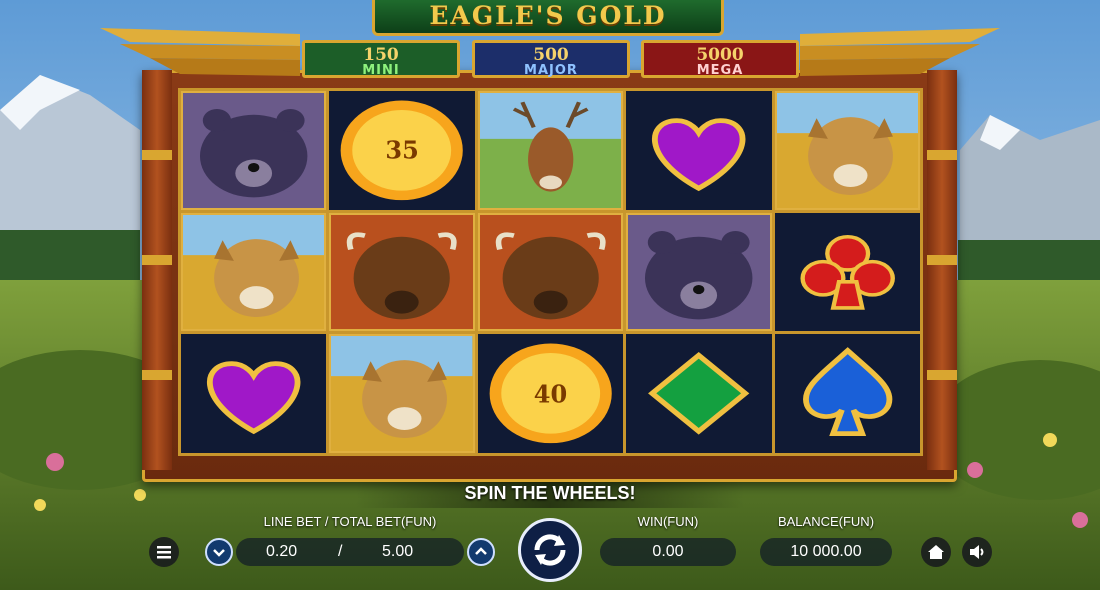 This screenshot has height=590, width=1100. I want to click on game-title-banner: EAGLE'S GOLD, so click(548, 18).